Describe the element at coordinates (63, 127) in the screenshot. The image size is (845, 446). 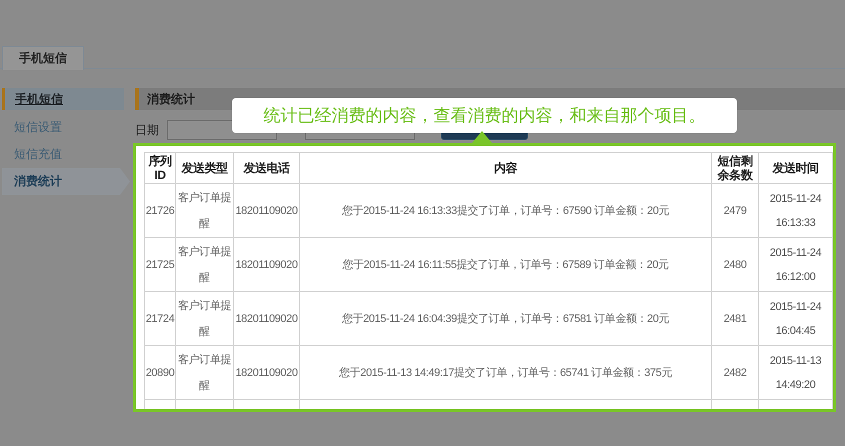
I see `sidebar-item: 短信设置` at that location.